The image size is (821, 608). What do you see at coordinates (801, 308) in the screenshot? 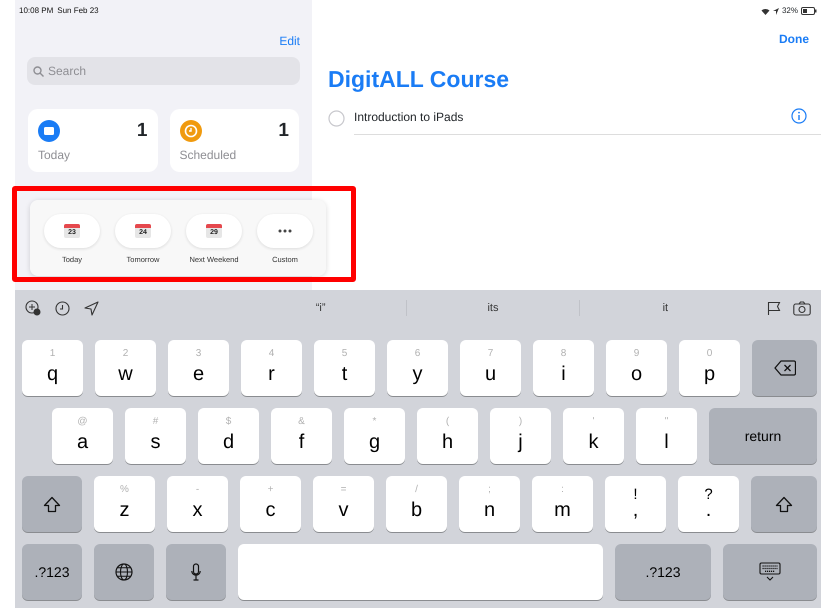
I see `camera-icon` at bounding box center [801, 308].